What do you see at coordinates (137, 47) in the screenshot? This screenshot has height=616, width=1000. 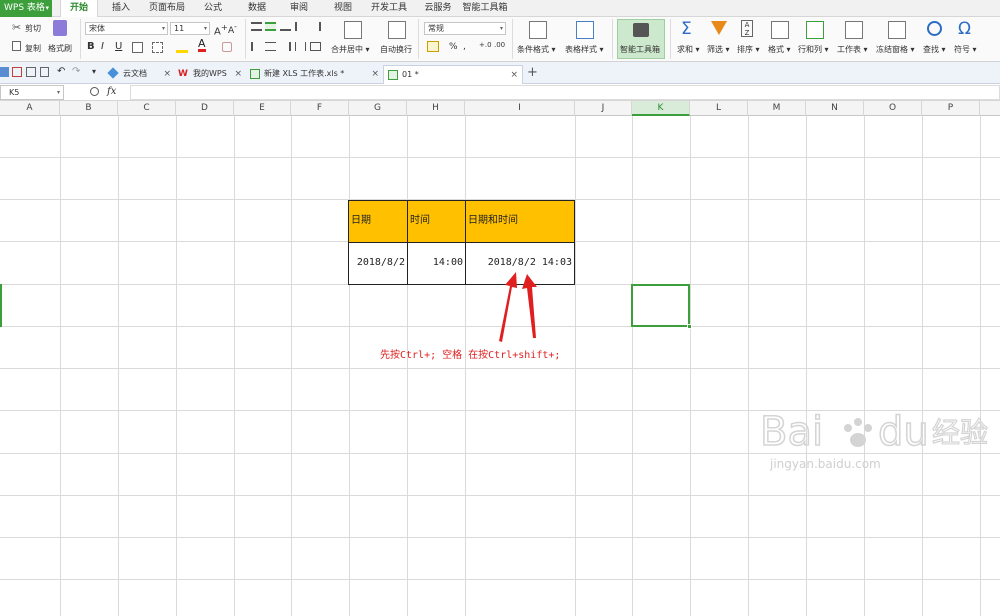 I see `border-icon` at bounding box center [137, 47].